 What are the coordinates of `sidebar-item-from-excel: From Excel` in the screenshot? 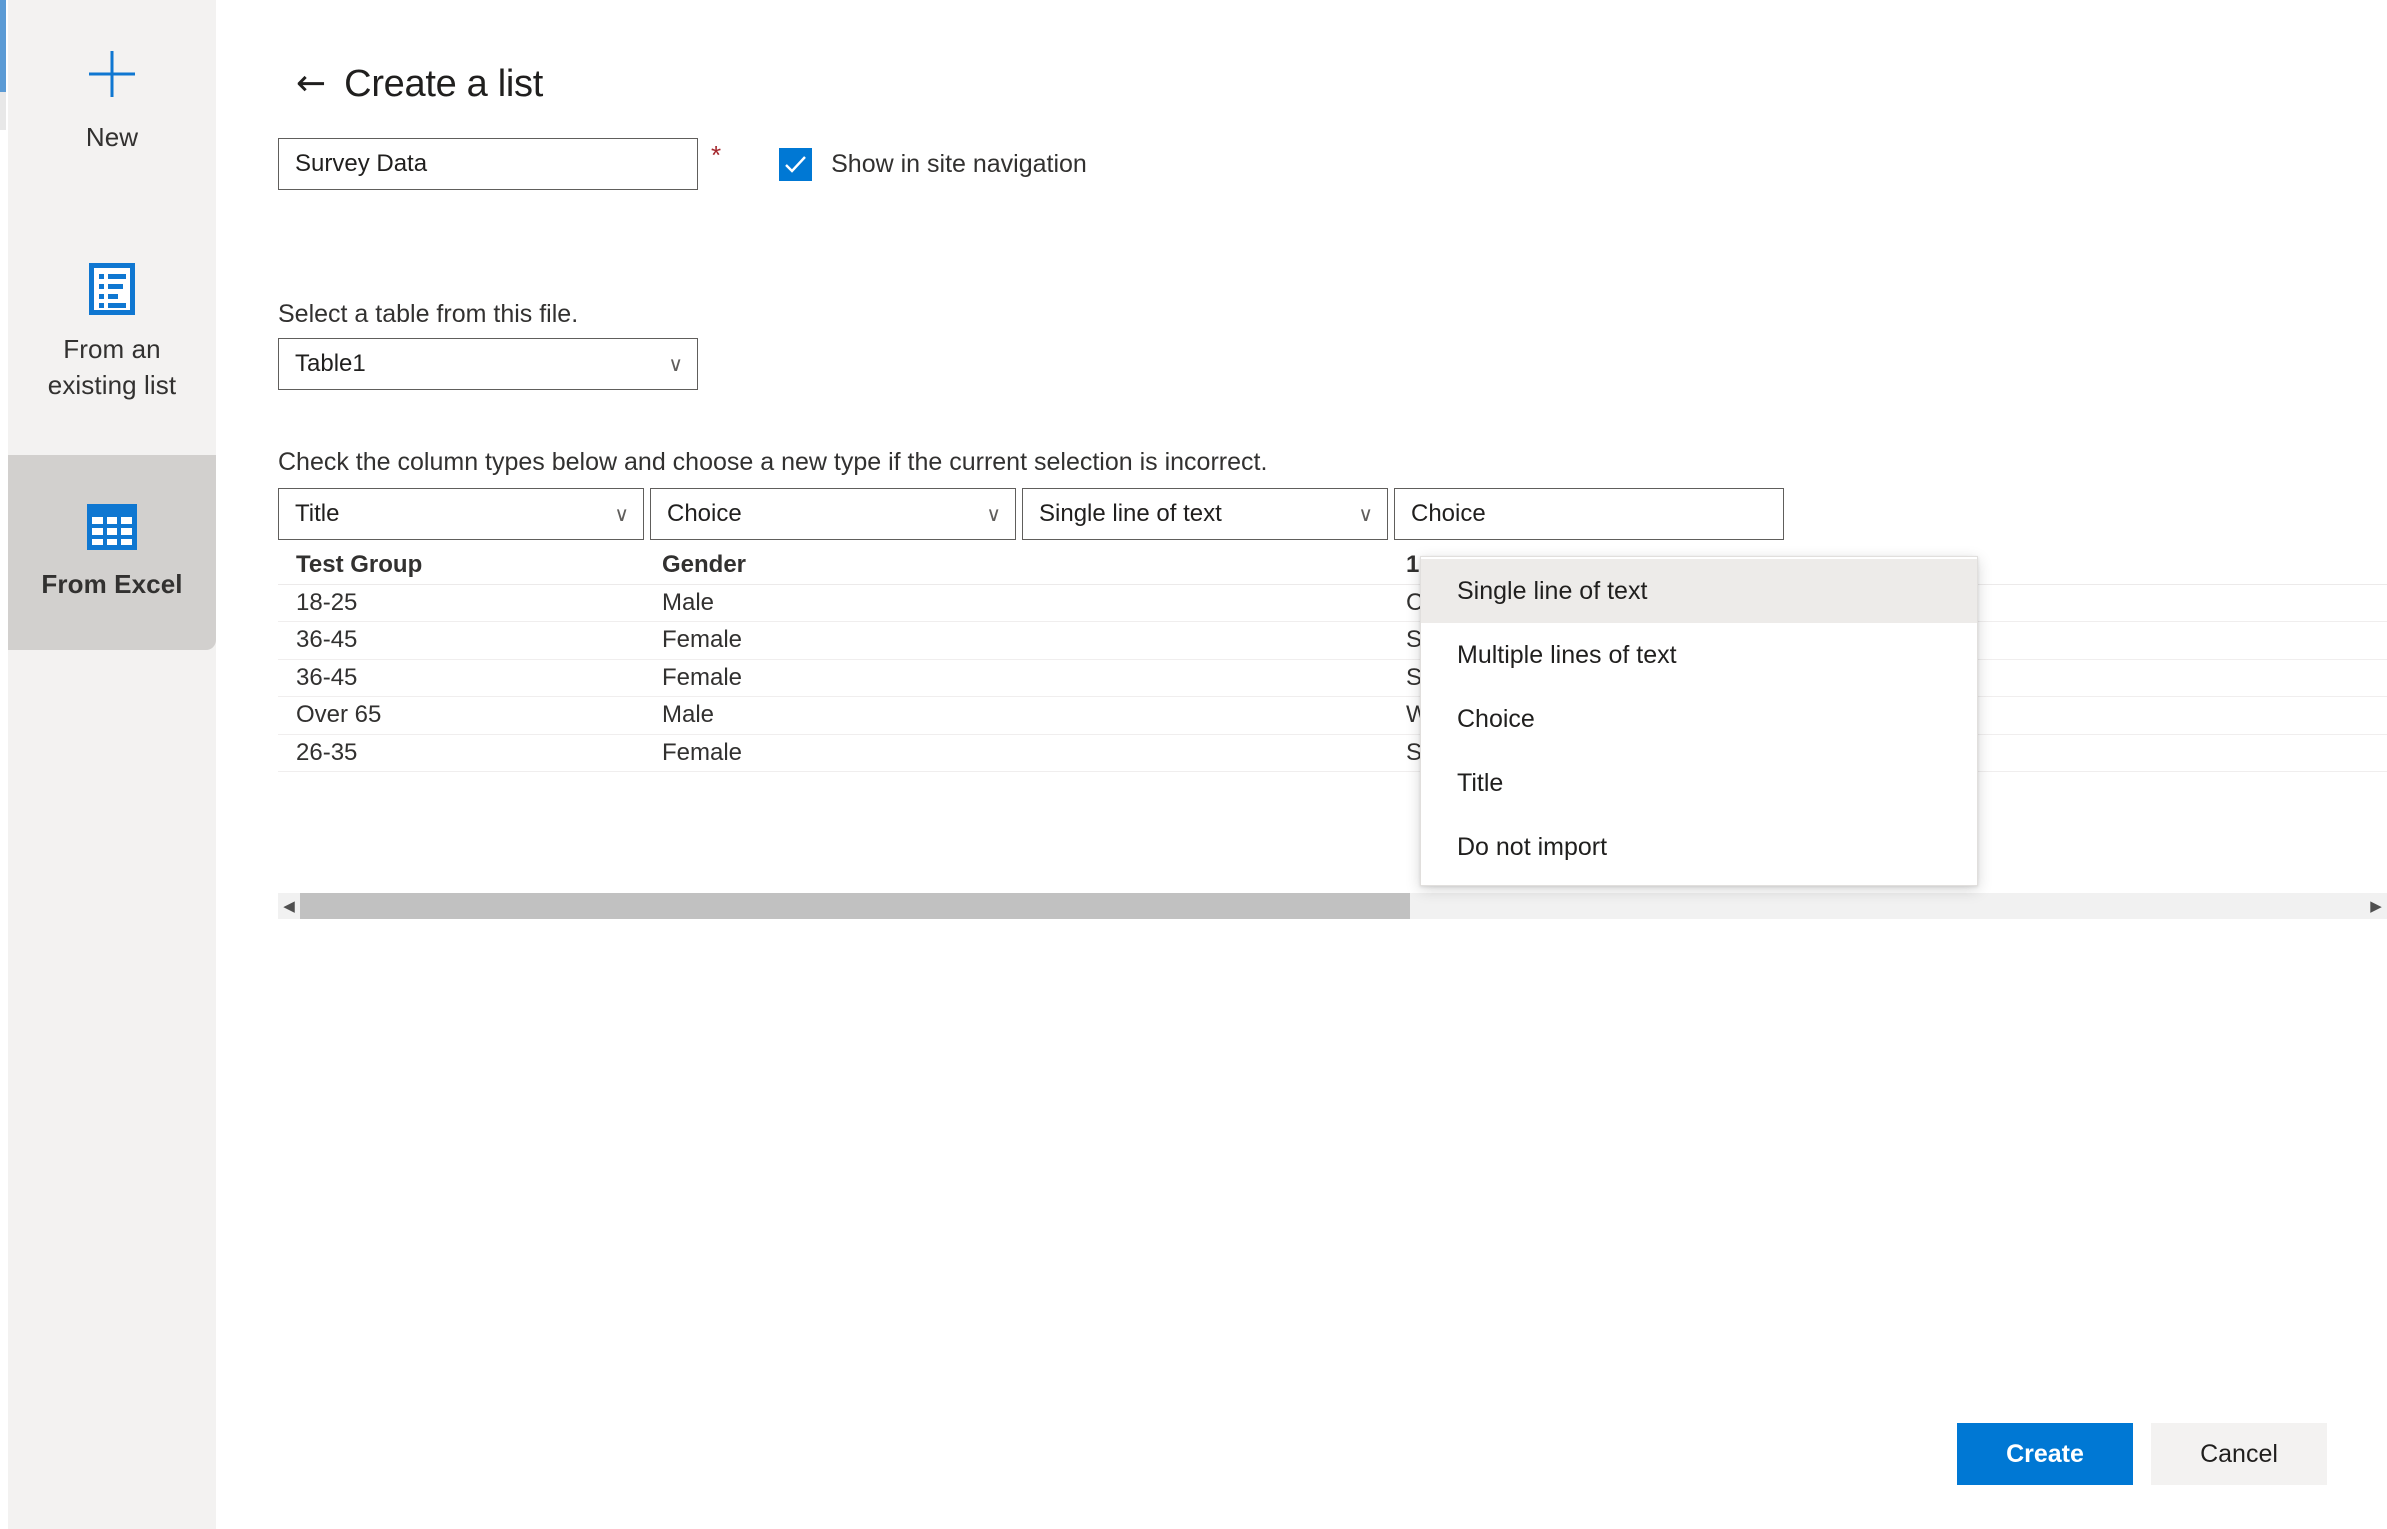 It's located at (112, 552).